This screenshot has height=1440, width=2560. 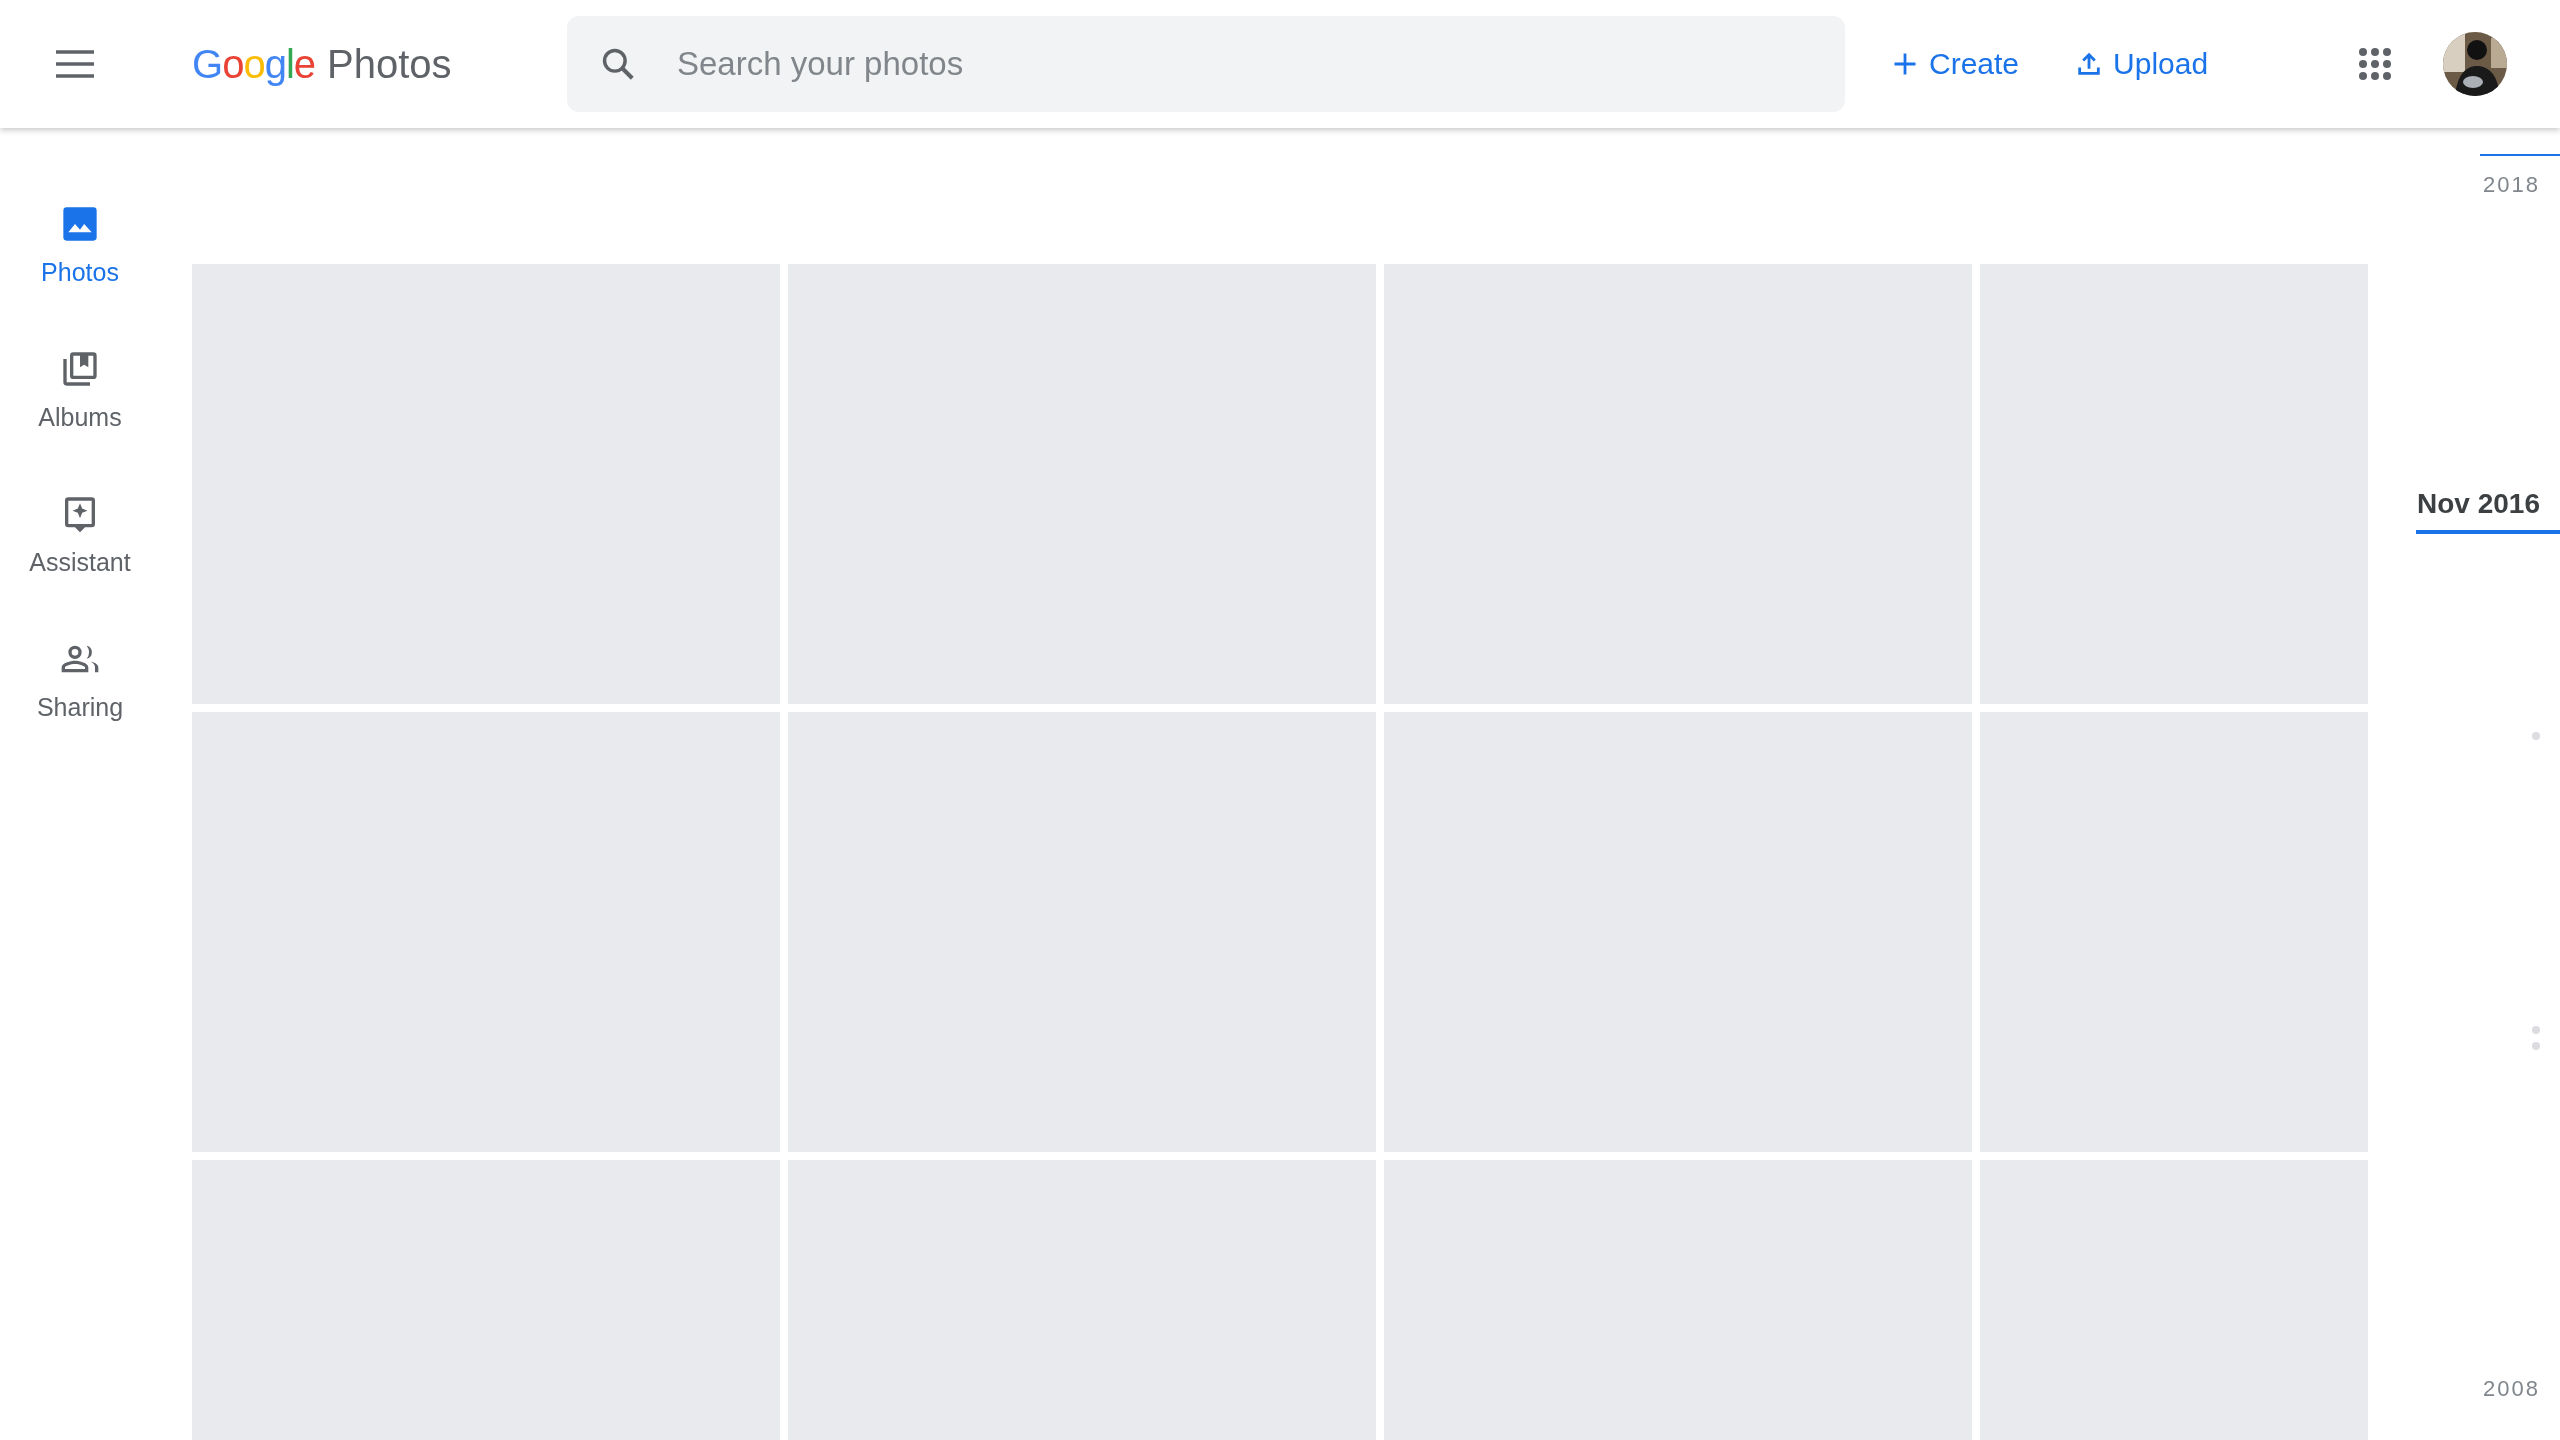 I want to click on create-button: Create, so click(x=1955, y=64).